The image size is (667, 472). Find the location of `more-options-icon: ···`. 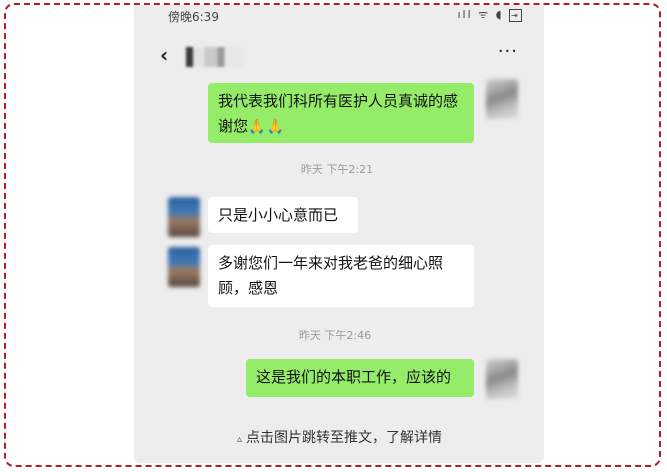

more-options-icon: ··· is located at coordinates (508, 51).